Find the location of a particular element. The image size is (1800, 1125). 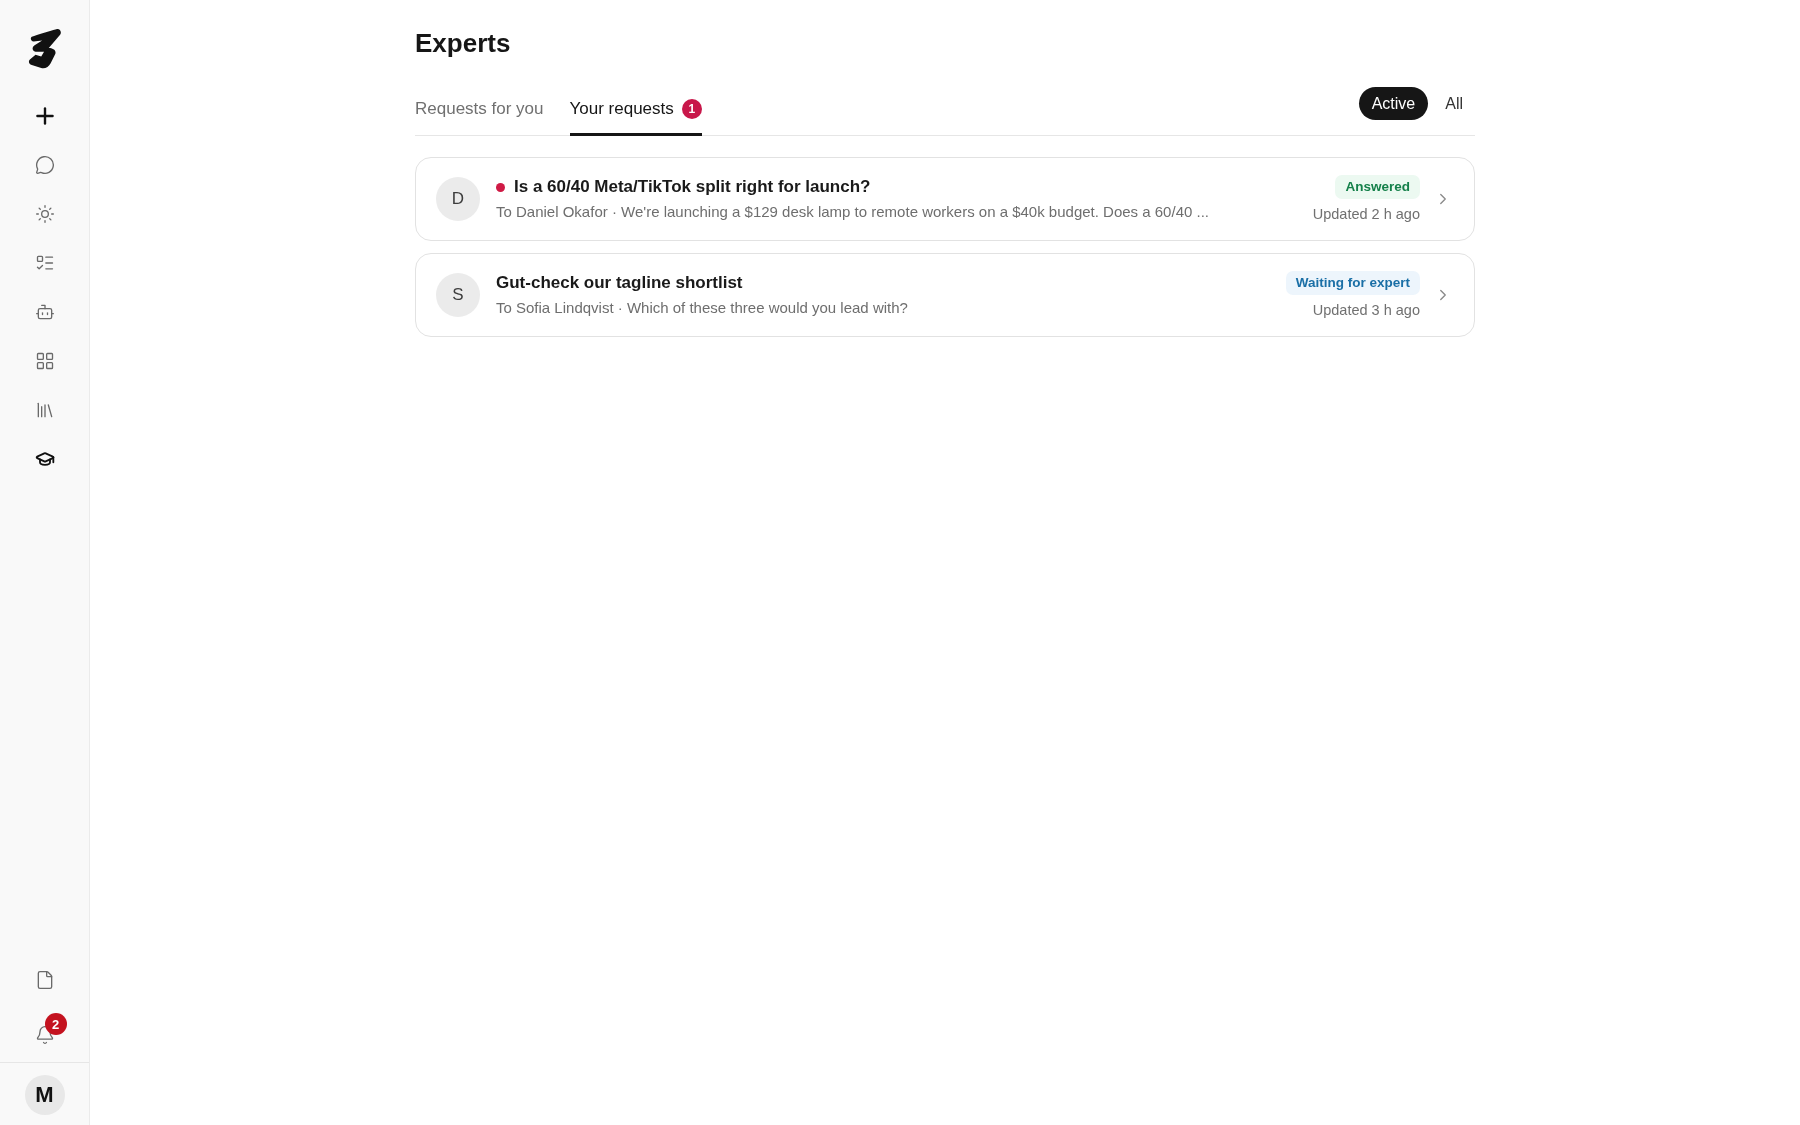

updated-time: Updated 3 h ago is located at coordinates (1366, 310).